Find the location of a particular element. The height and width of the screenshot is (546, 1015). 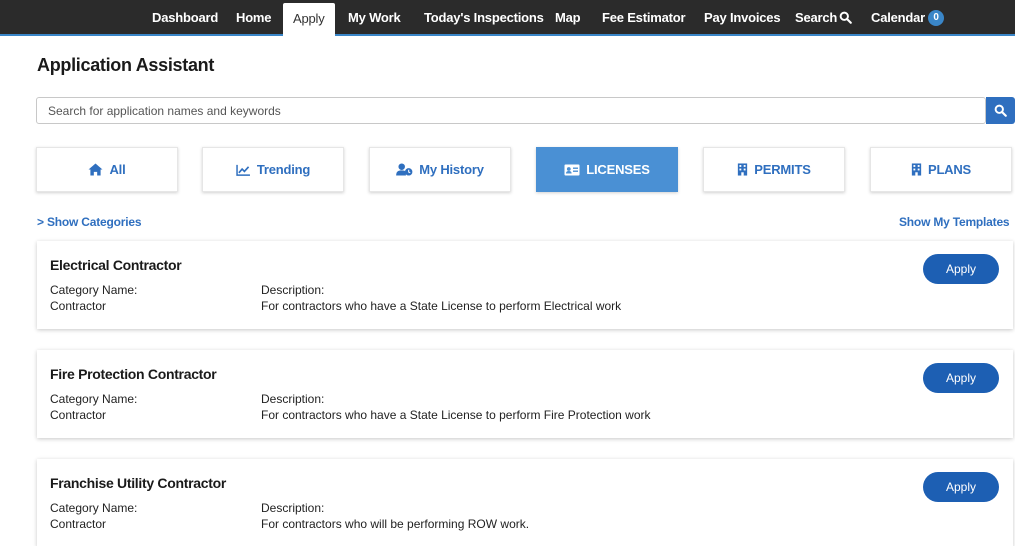

filter-trending-button: Trending is located at coordinates (273, 169).